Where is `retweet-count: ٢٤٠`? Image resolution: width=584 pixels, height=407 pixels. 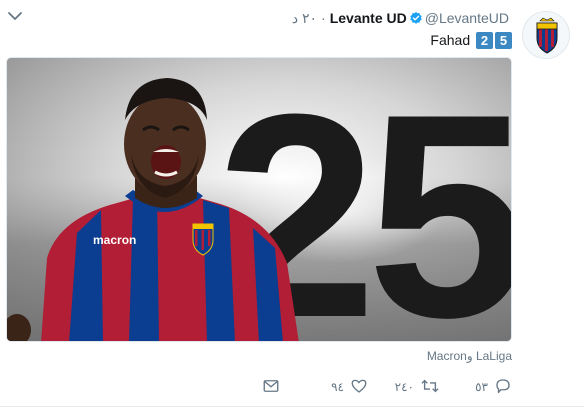 retweet-count: ٢٤٠ is located at coordinates (404, 387).